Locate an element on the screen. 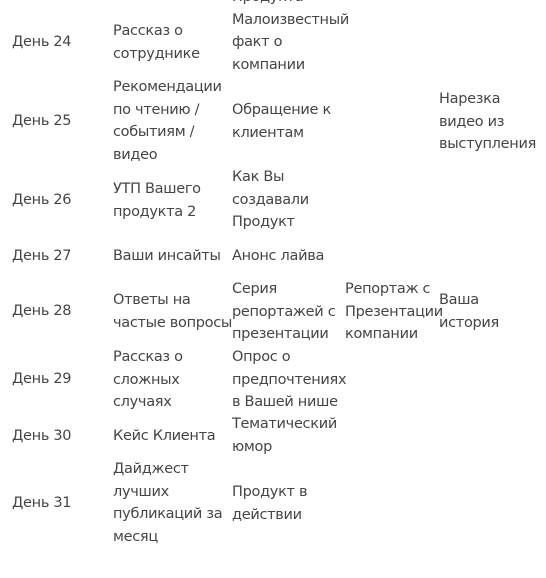 This screenshot has width=546, height=578. day-label: День 30 is located at coordinates (42, 436).